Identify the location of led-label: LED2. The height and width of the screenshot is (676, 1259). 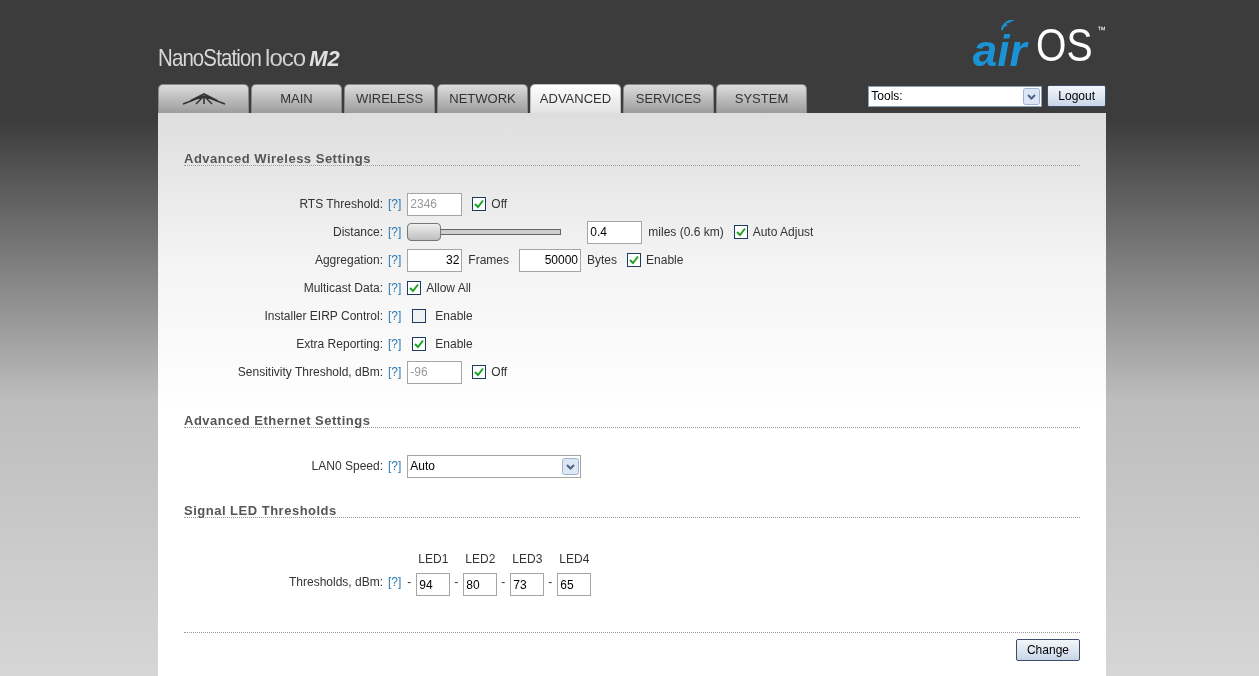
(480, 559).